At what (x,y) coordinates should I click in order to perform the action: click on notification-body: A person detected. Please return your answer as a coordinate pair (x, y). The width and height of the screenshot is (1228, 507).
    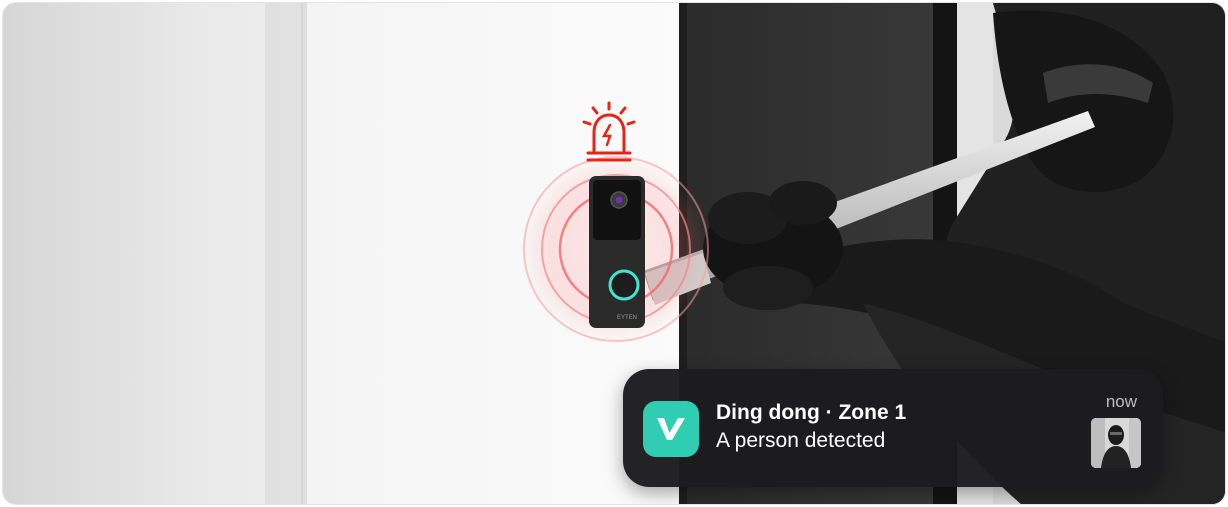
    Looking at the image, I should click on (801, 440).